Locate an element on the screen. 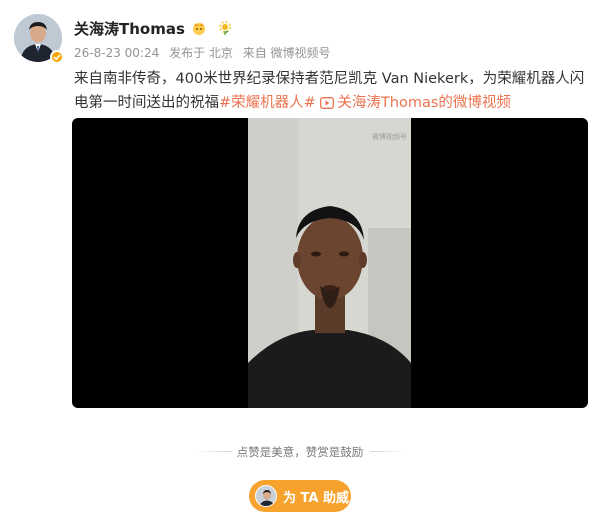 Image resolution: width=600 pixels, height=529 pixels. video-link: 关海涛Thomas的微博视频 is located at coordinates (415, 103).